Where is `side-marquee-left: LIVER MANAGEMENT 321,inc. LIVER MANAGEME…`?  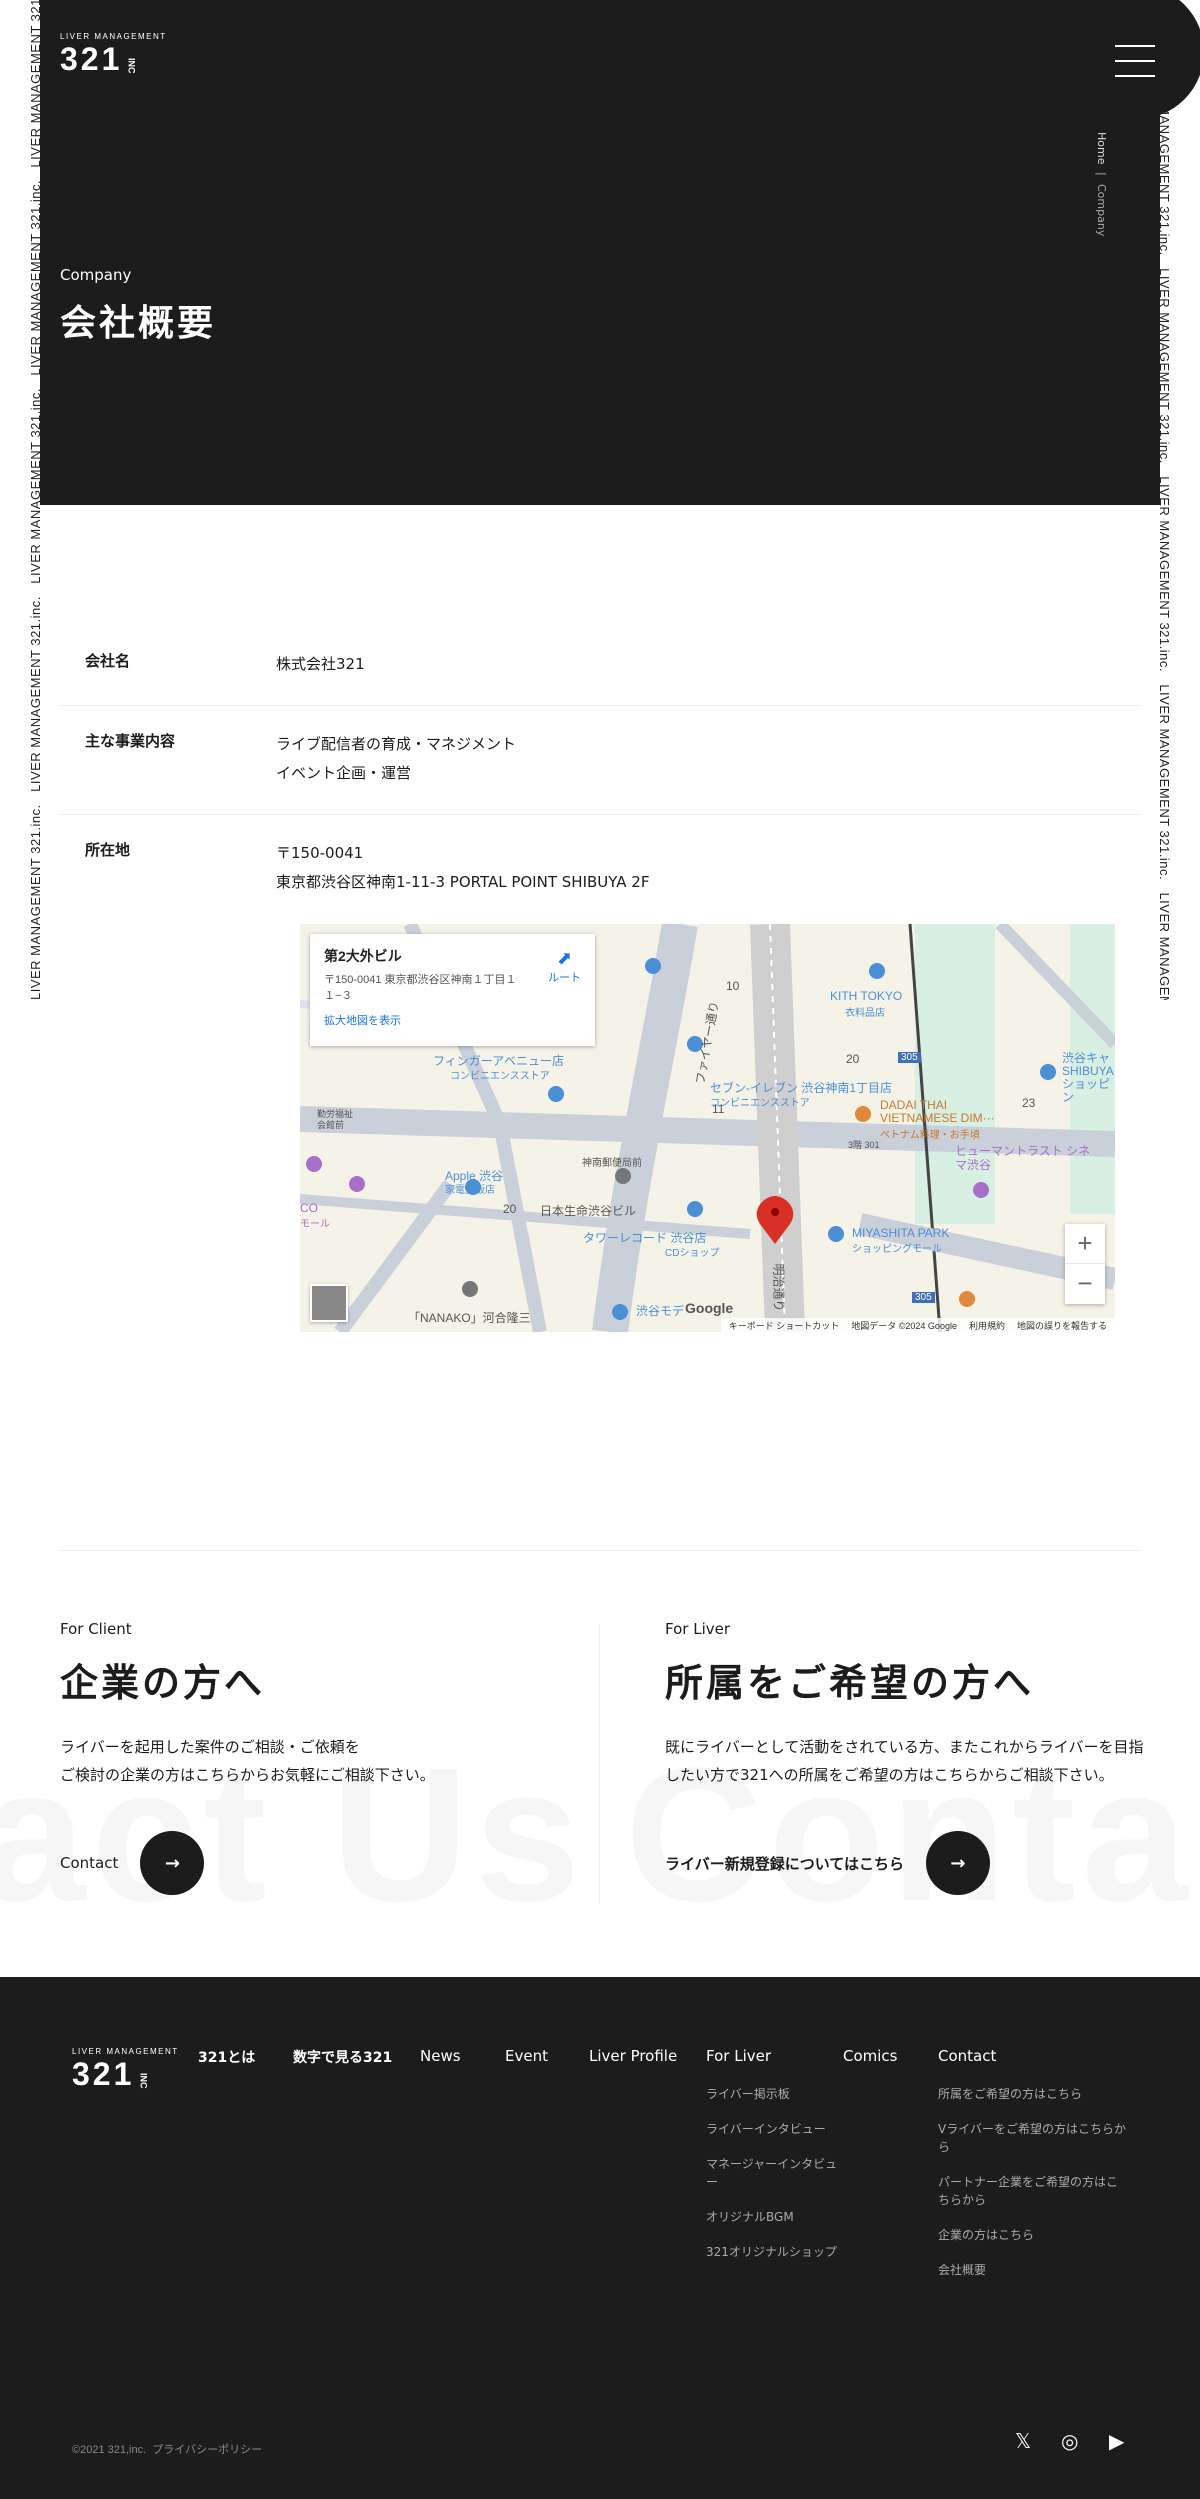
side-marquee-left: LIVER MANAGEMENT 321,inc. LIVER MANAGEME… is located at coordinates (20, 500).